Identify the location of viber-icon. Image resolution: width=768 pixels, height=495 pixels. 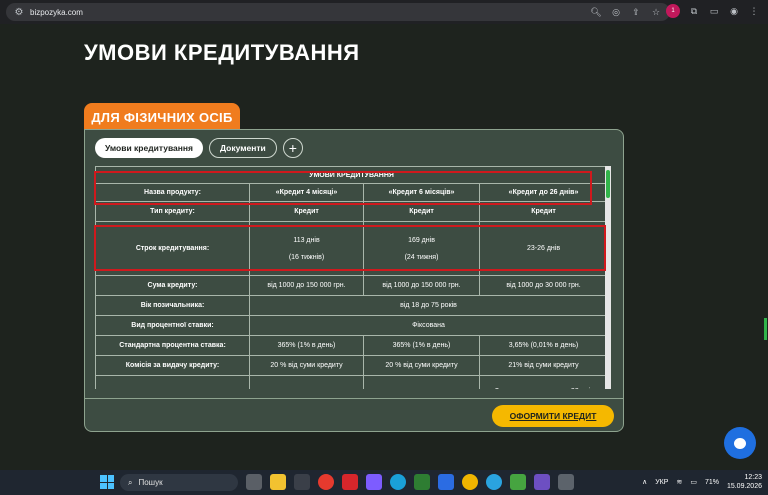
(542, 482).